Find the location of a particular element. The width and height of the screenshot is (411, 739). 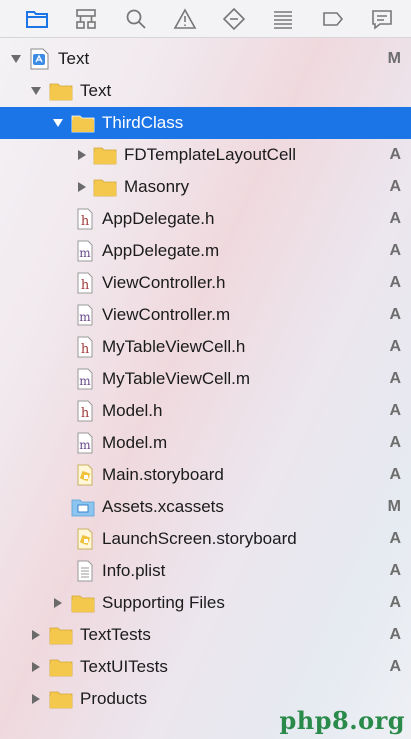

tree-item-label: Info.plist is located at coordinates (134, 570).